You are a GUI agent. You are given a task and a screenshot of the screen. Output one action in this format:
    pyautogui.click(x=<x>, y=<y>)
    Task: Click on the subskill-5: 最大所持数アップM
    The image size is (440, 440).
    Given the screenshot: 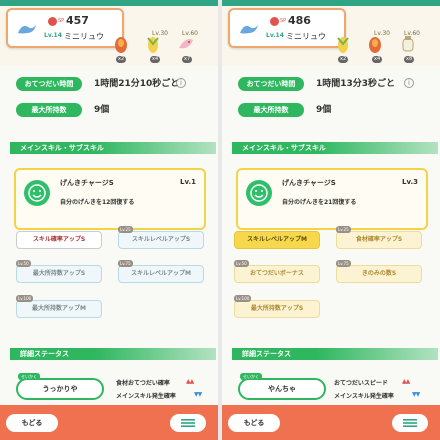 What is the action you would take?
    pyautogui.click(x=59, y=309)
    